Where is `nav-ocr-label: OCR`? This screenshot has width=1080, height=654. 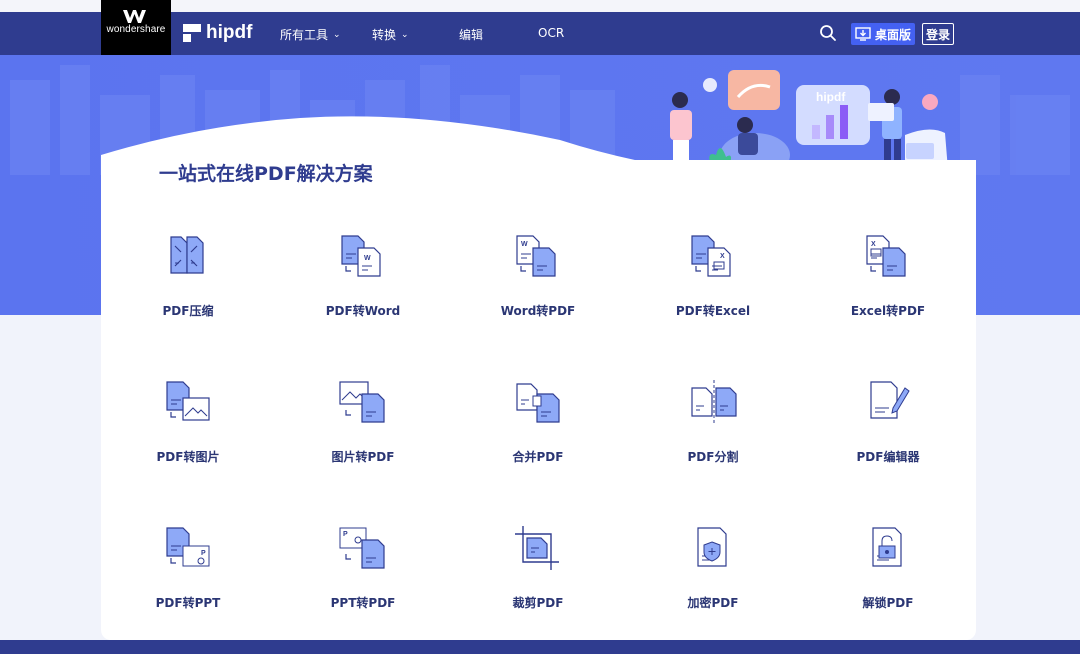
nav-ocr-label: OCR is located at coordinates (551, 33).